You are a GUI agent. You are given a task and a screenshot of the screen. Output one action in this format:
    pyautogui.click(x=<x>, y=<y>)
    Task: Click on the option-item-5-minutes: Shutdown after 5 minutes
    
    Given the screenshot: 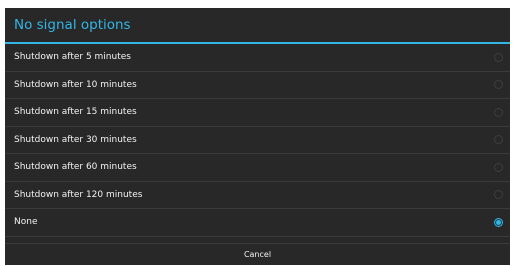 What is the action you would take?
    pyautogui.click(x=257, y=58)
    